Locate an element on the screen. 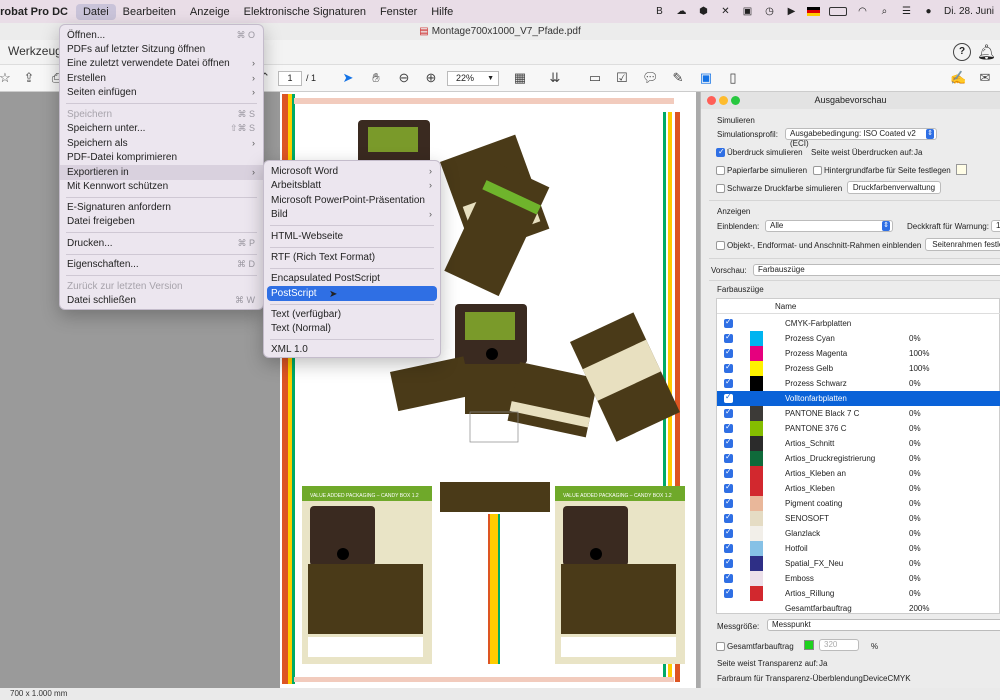 This screenshot has height=700, width=1000. german-flag-icon is located at coordinates (813, 11).